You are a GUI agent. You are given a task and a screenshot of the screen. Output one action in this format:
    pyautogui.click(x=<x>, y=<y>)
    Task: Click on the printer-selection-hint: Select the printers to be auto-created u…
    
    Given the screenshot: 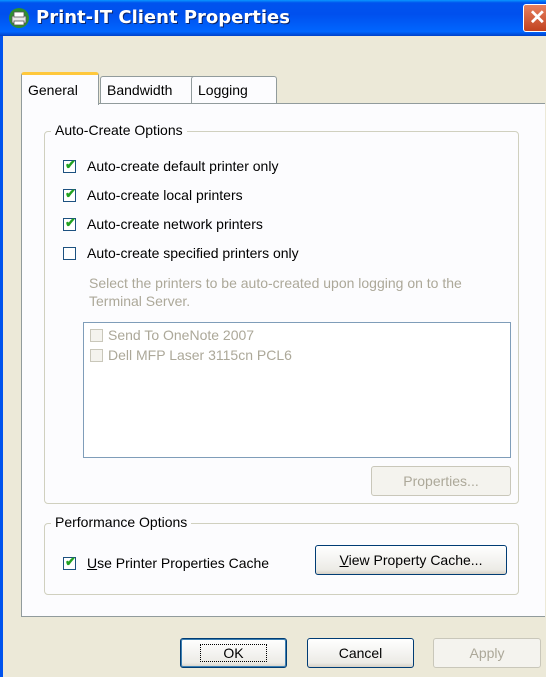 What is the action you would take?
    pyautogui.click(x=275, y=292)
    